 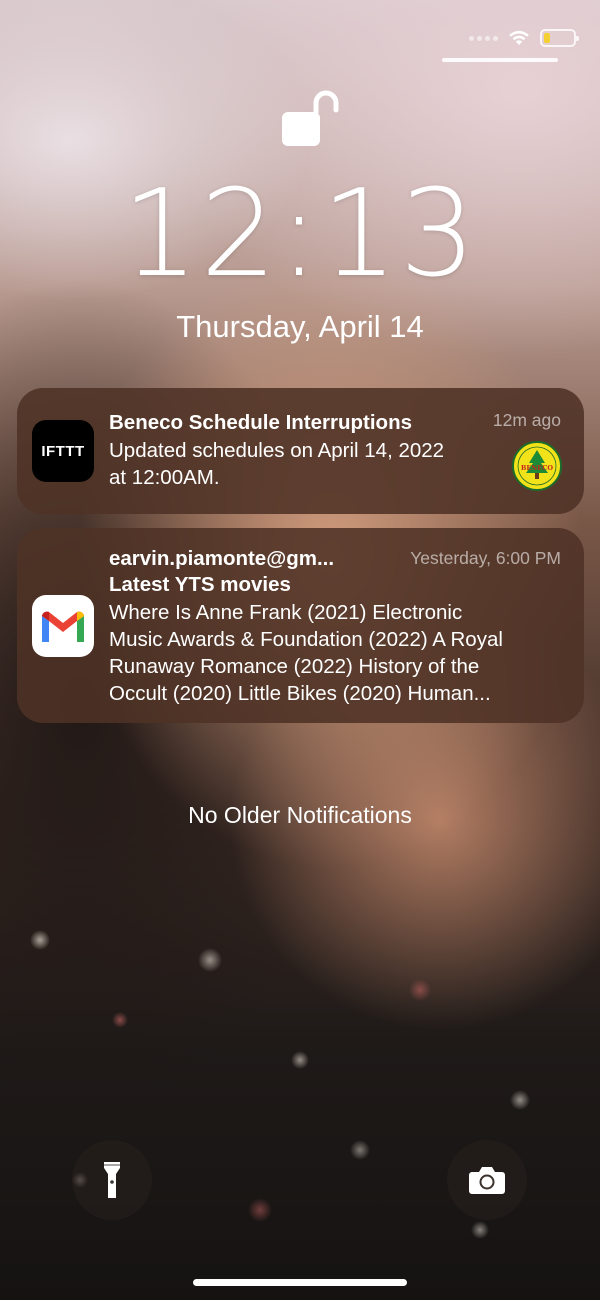 I want to click on camera-button, so click(x=487, y=1180).